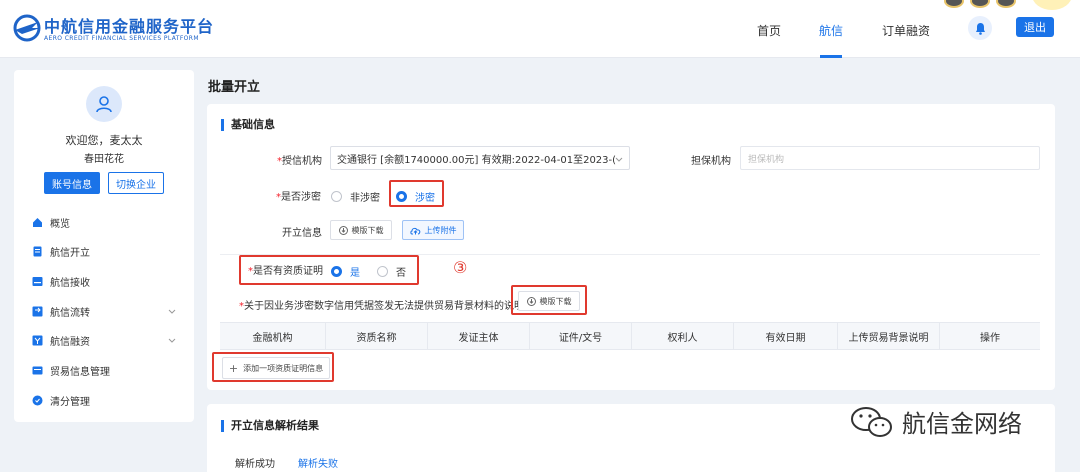 The width and height of the screenshot is (1080, 472). Describe the element at coordinates (129, 26) in the screenshot. I see `logo-title: 中航信用金融服务平台` at that location.